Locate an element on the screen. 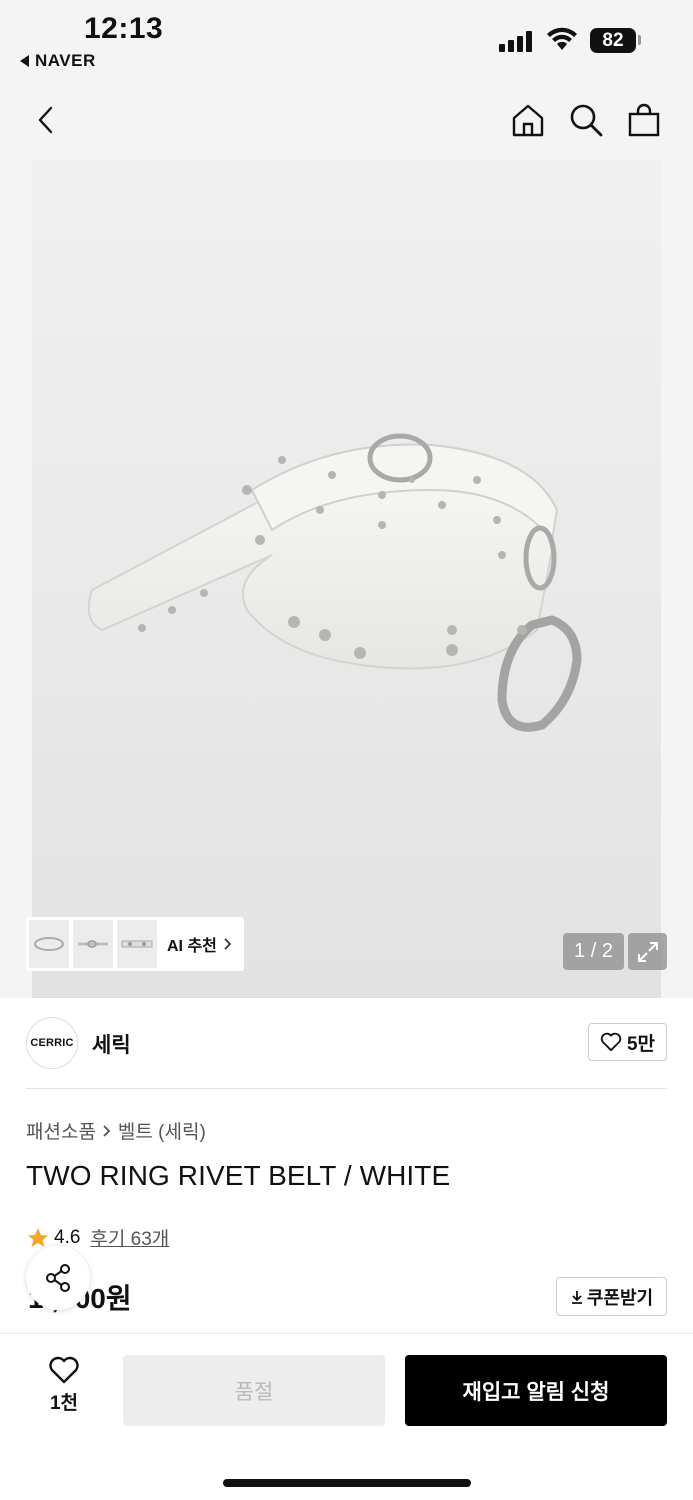 The height and width of the screenshot is (1500, 693). search-icon is located at coordinates (586, 120).